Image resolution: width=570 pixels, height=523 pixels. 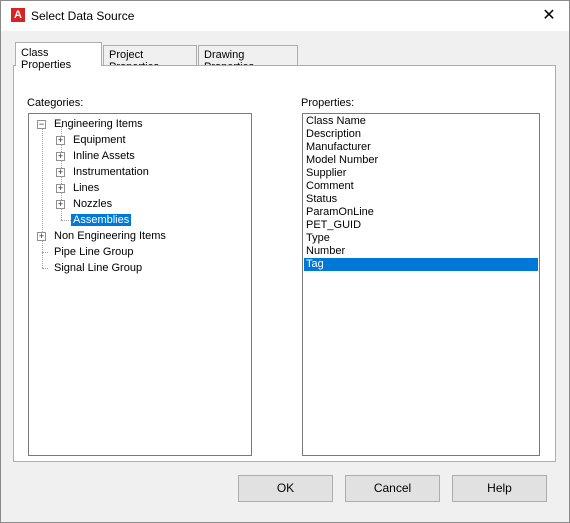 I want to click on property-item: ParamOnLine, so click(x=421, y=212).